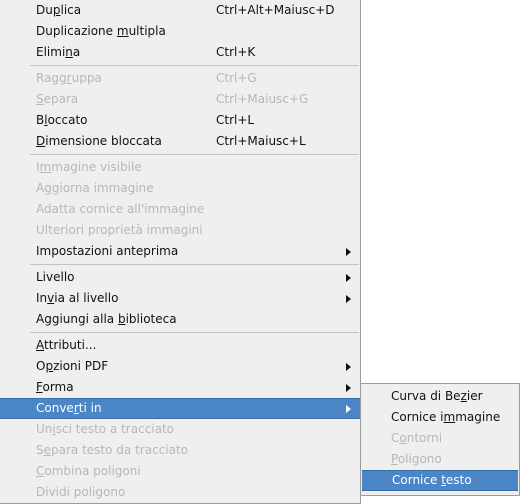 The height and width of the screenshot is (504, 520). What do you see at coordinates (180, 120) in the screenshot?
I see `menu-item-bloccato: Bloccato Ctrl+L` at bounding box center [180, 120].